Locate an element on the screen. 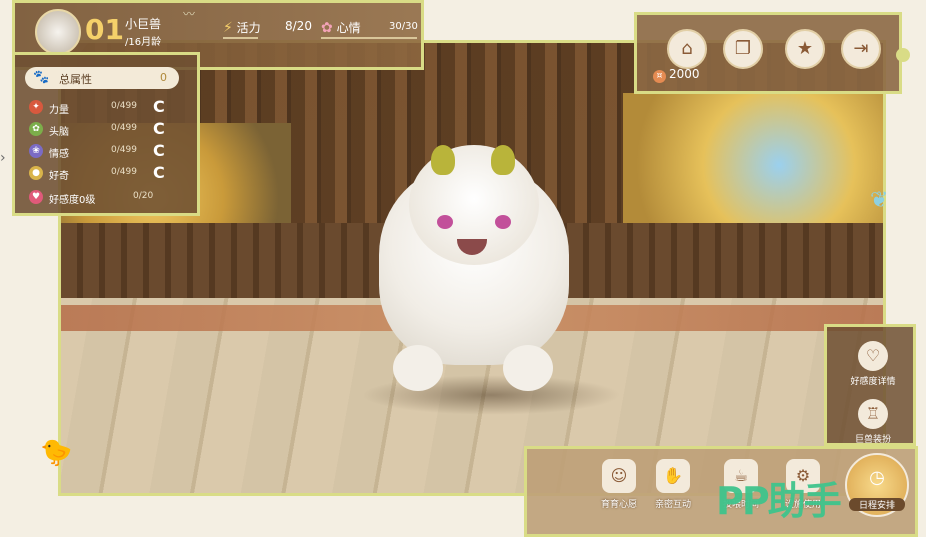 This screenshot has width=926, height=537. affection-detail-label: 好感度详情 is located at coordinates (873, 382).